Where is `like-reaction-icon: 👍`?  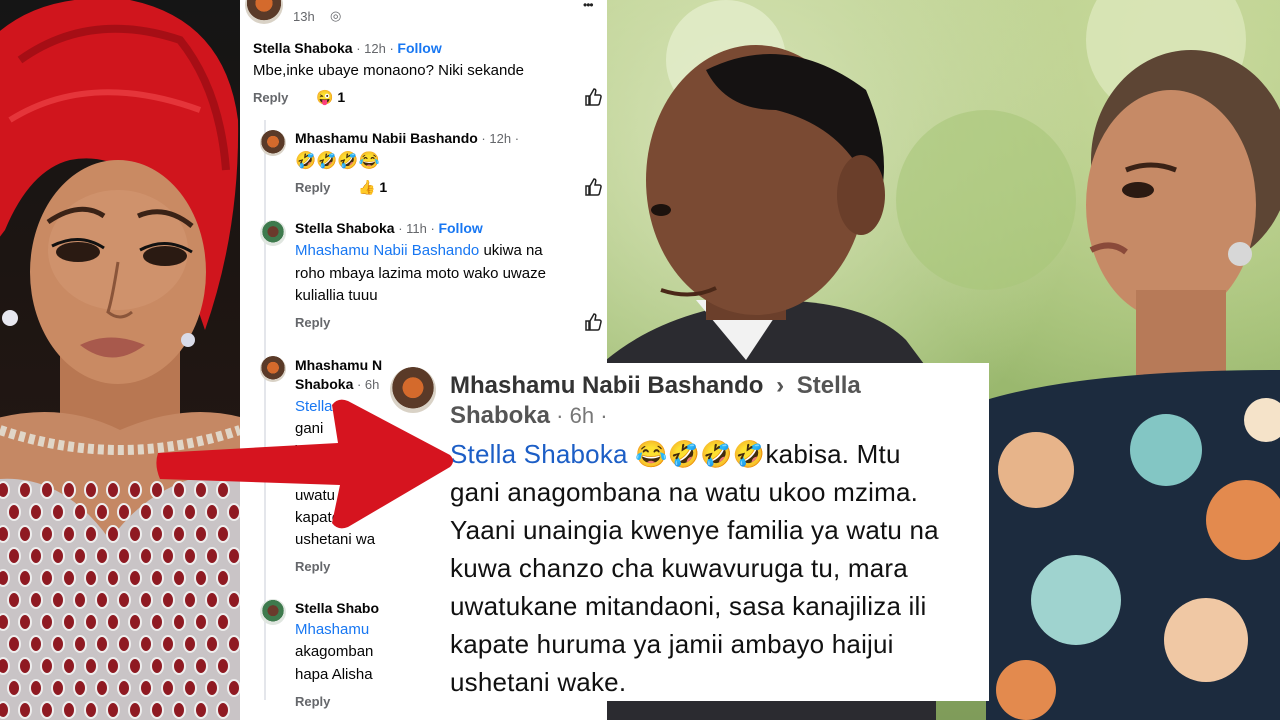 like-reaction-icon: 👍 is located at coordinates (367, 187).